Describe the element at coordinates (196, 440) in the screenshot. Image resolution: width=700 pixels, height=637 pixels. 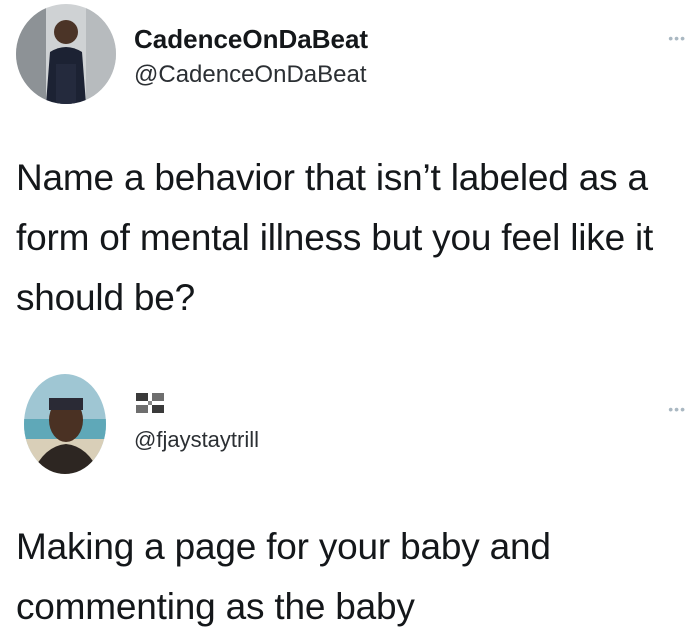
I see `user-handle: @fjaystaytrill` at that location.